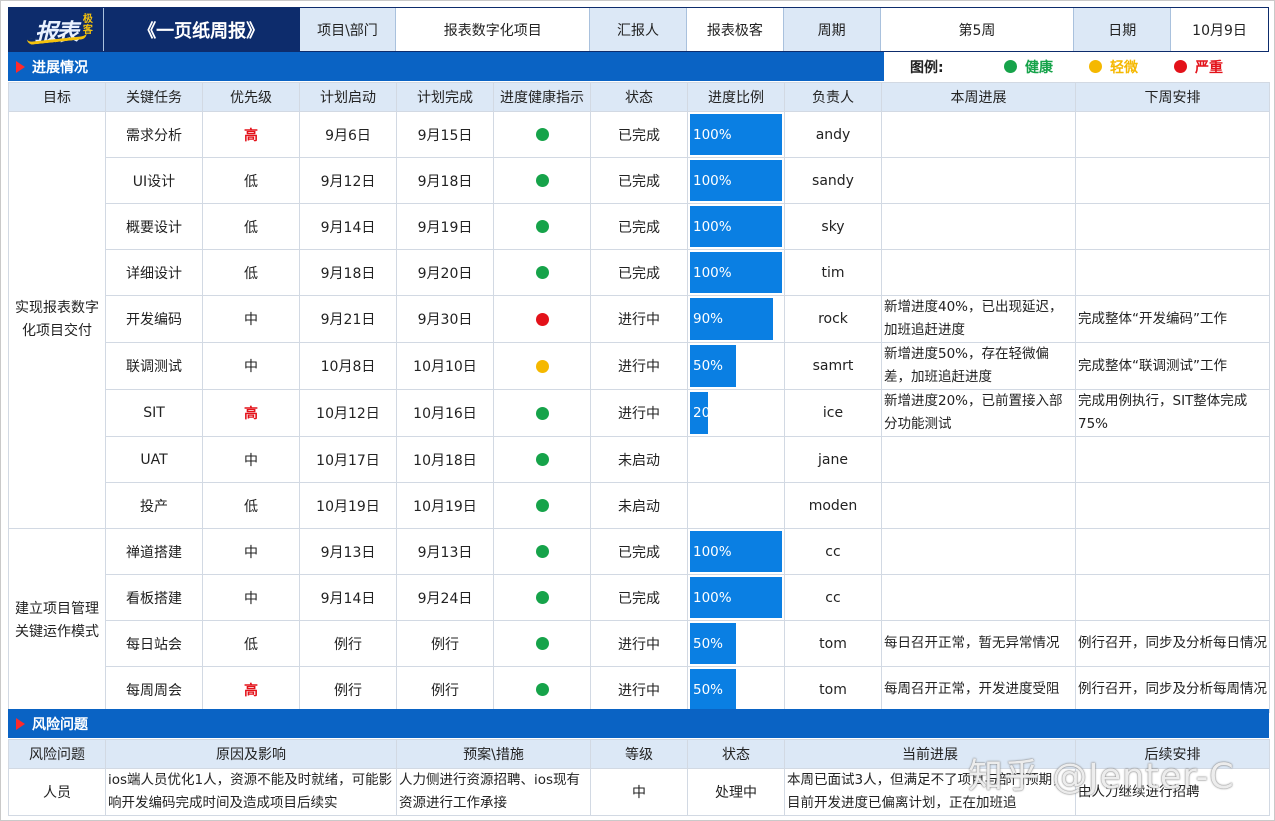 The height and width of the screenshot is (821, 1275). What do you see at coordinates (639, 459) in the screenshot?
I see `task-row: UAT 中 10月17日 10月18日 未启动 jane` at bounding box center [639, 459].